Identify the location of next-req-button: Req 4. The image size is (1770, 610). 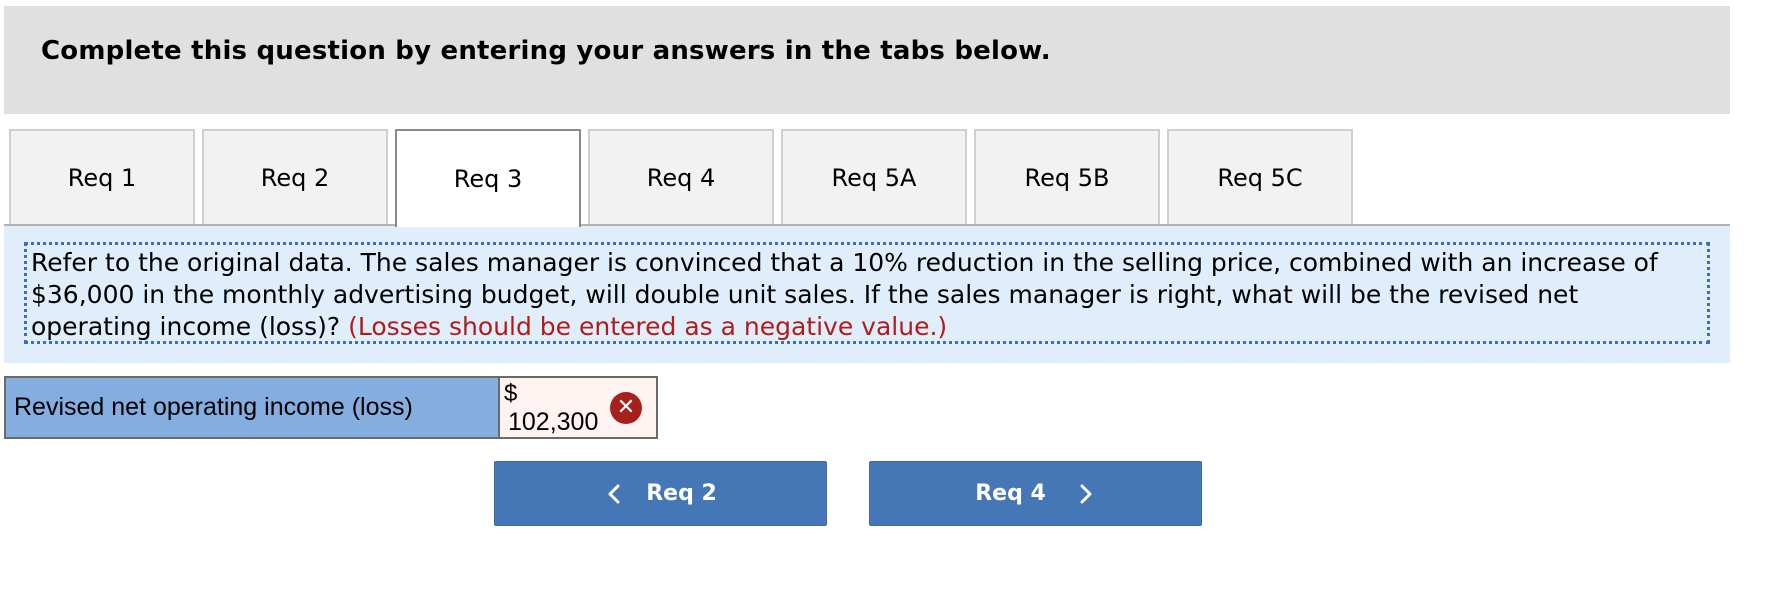
(1035, 493).